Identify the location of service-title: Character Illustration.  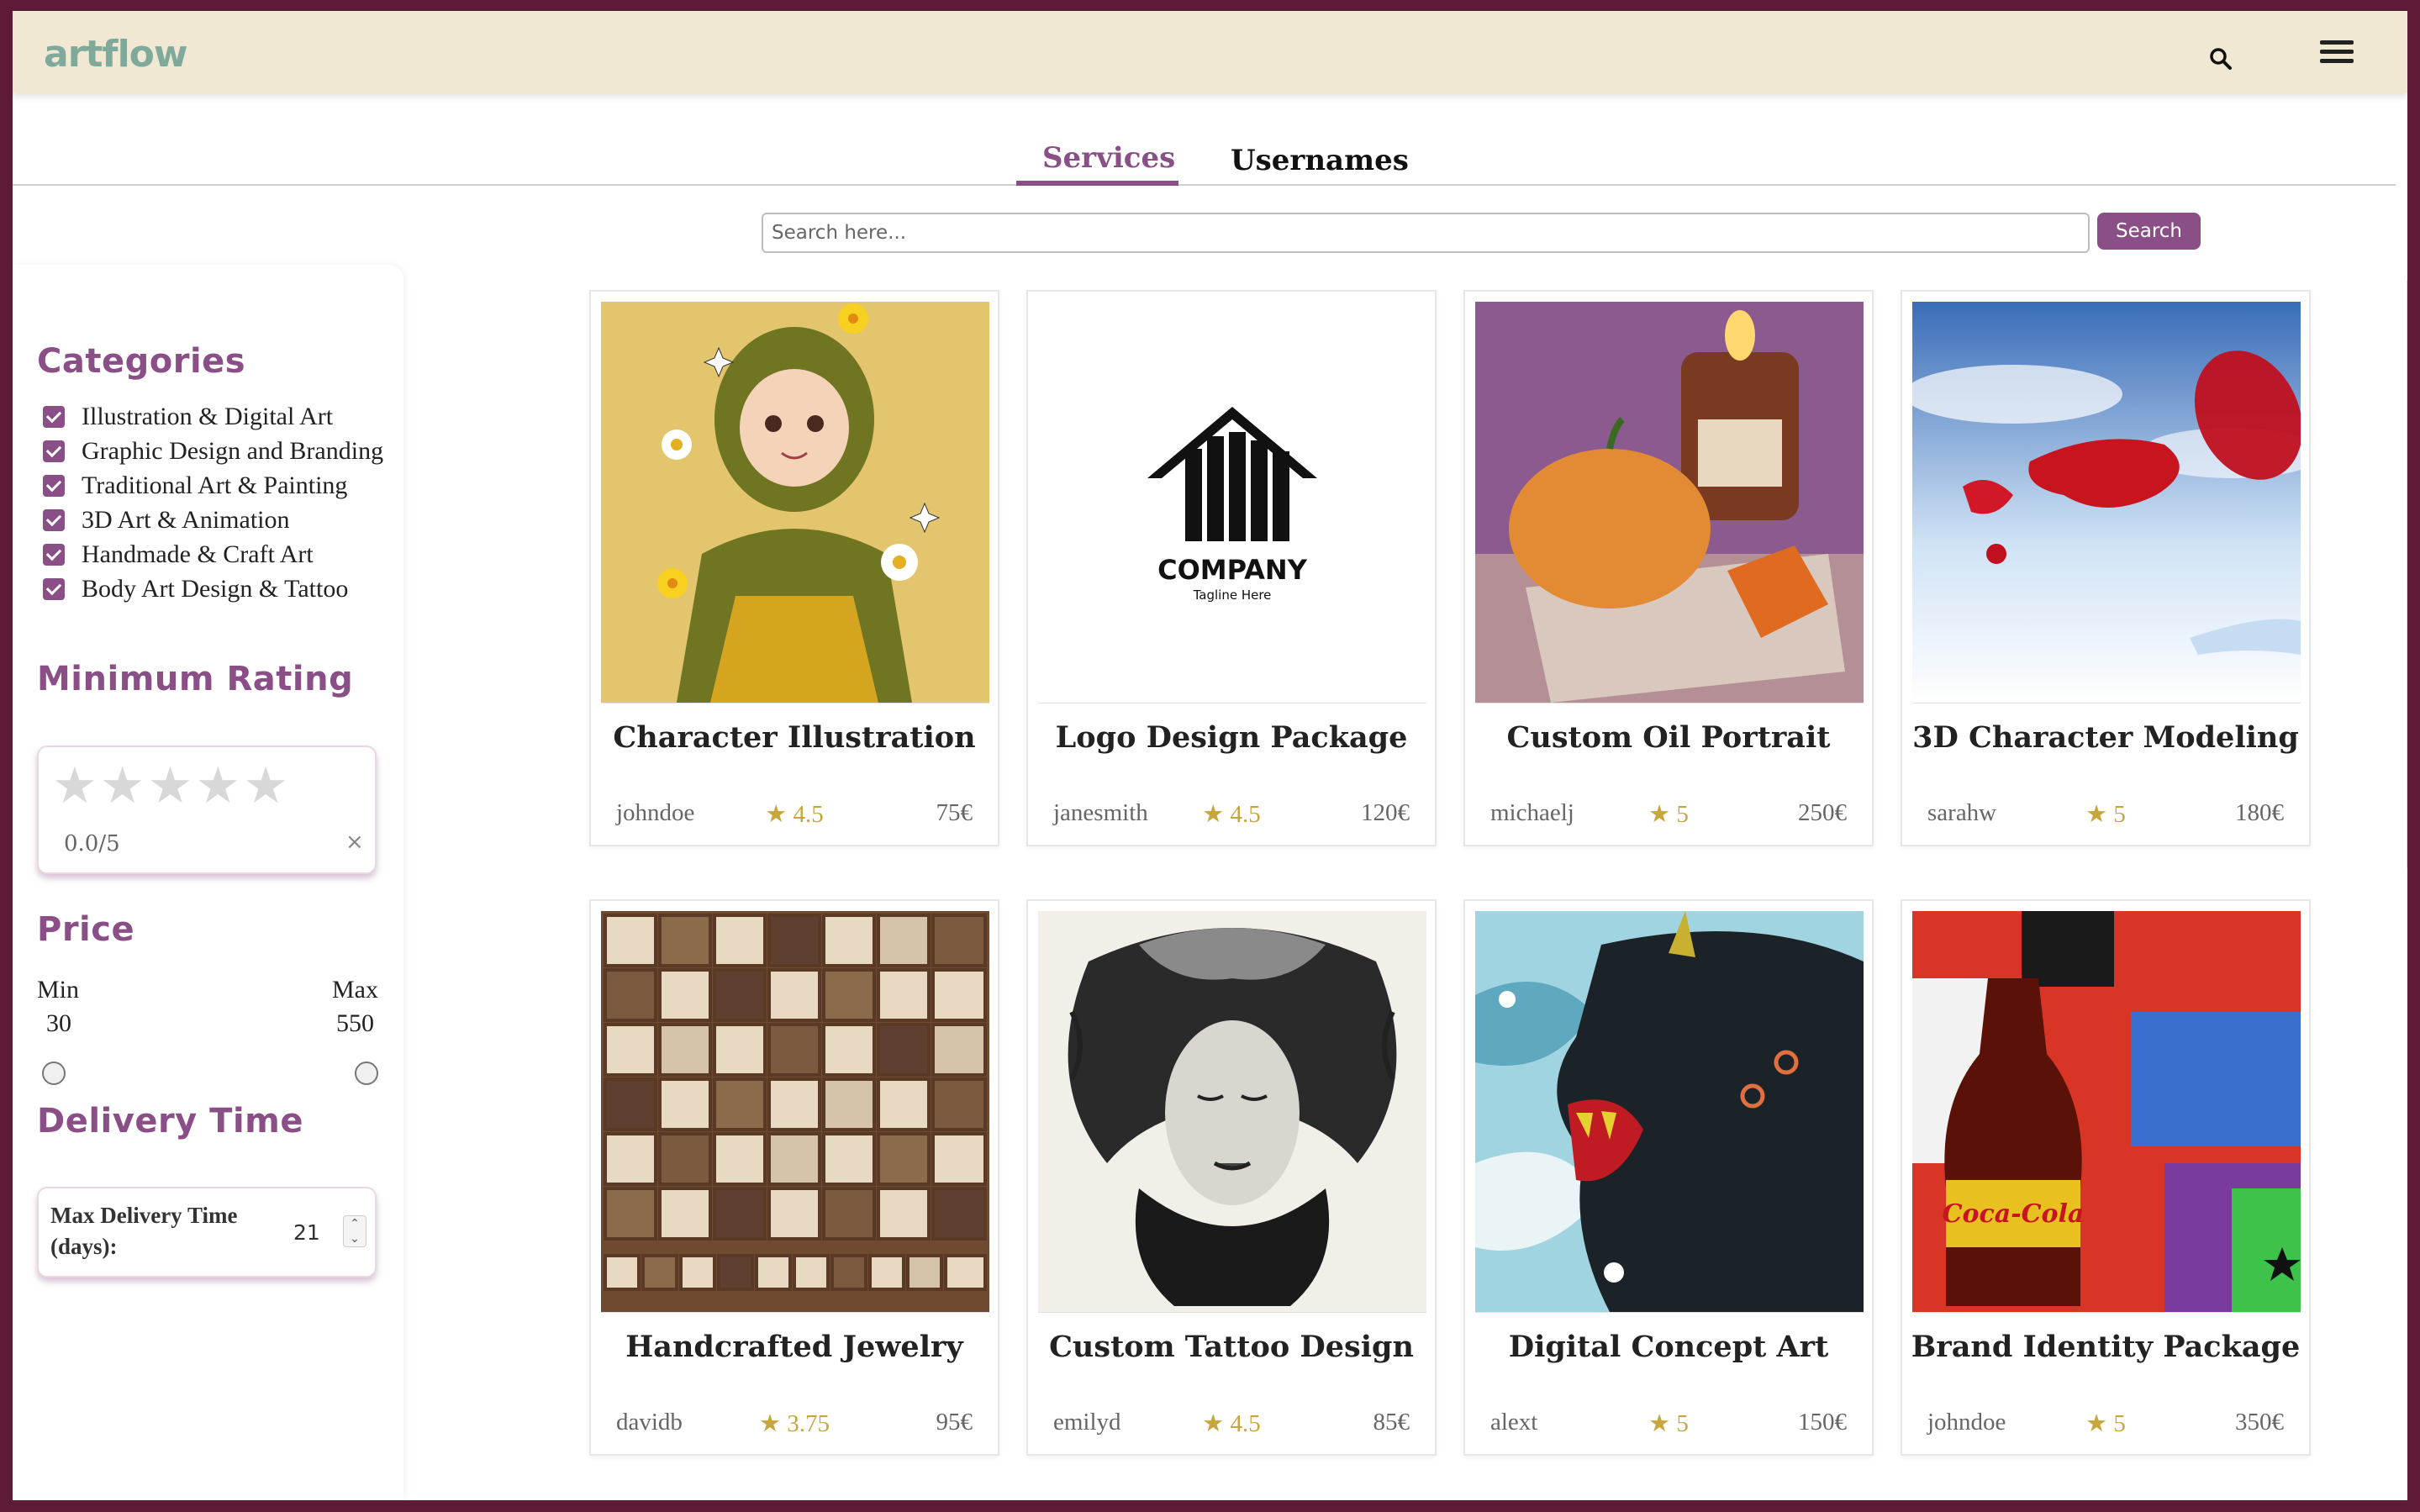
(794, 737).